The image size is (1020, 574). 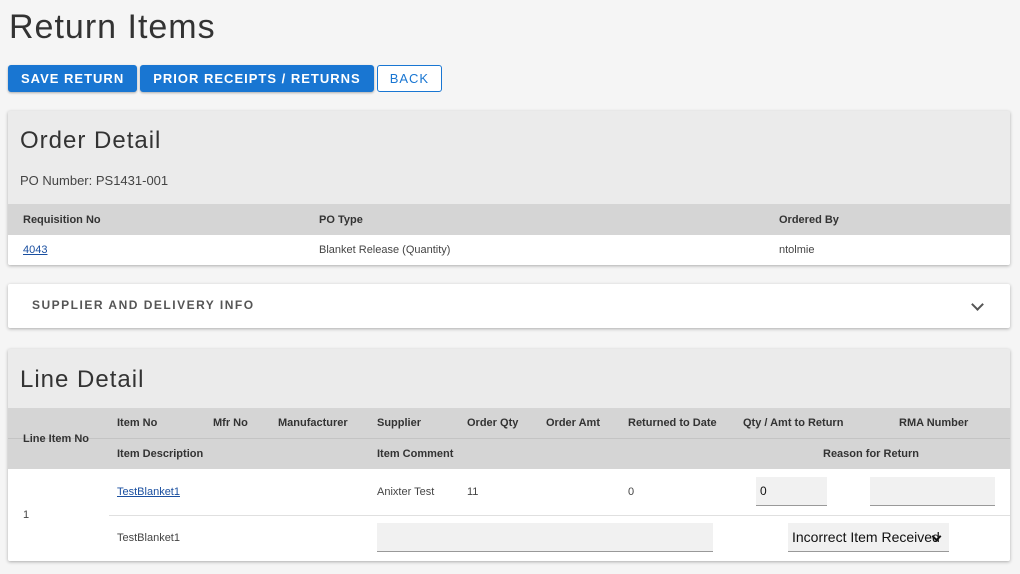 What do you see at coordinates (409, 78) in the screenshot?
I see `back-button: BACK` at bounding box center [409, 78].